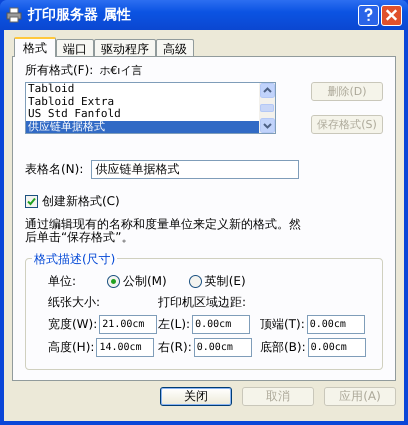 The height and width of the screenshot is (425, 408). Describe the element at coordinates (63, 281) in the screenshot. I see `units-label: 单位:` at that location.